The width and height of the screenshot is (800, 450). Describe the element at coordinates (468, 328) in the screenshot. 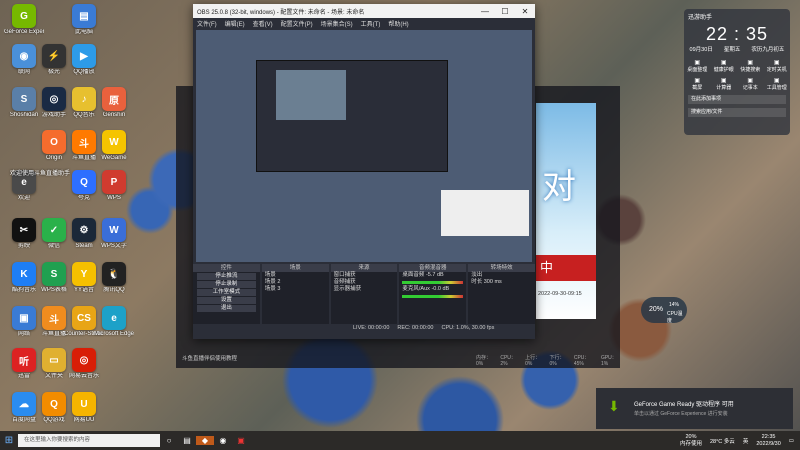

I see `status-cpu: CPU: 1.0%, 30.00 fps` at that location.